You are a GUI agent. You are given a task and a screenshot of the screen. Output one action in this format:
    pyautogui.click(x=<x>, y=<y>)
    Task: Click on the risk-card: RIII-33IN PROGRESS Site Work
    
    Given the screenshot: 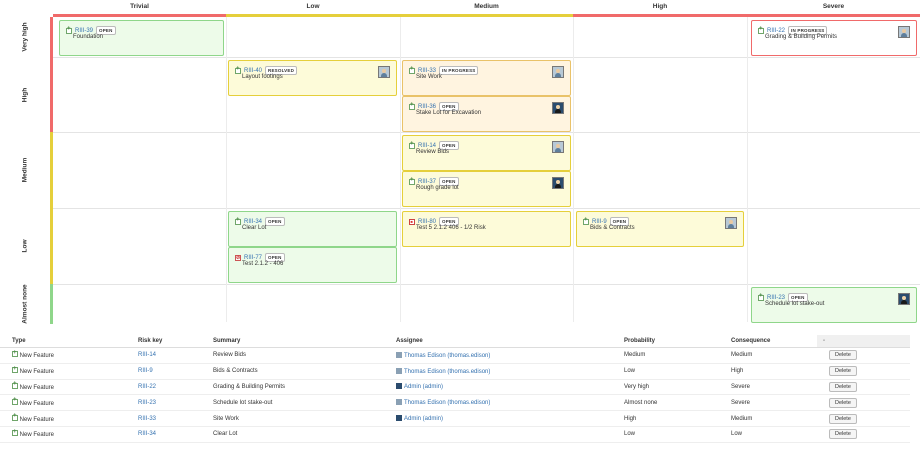 What is the action you would take?
    pyautogui.click(x=486, y=78)
    